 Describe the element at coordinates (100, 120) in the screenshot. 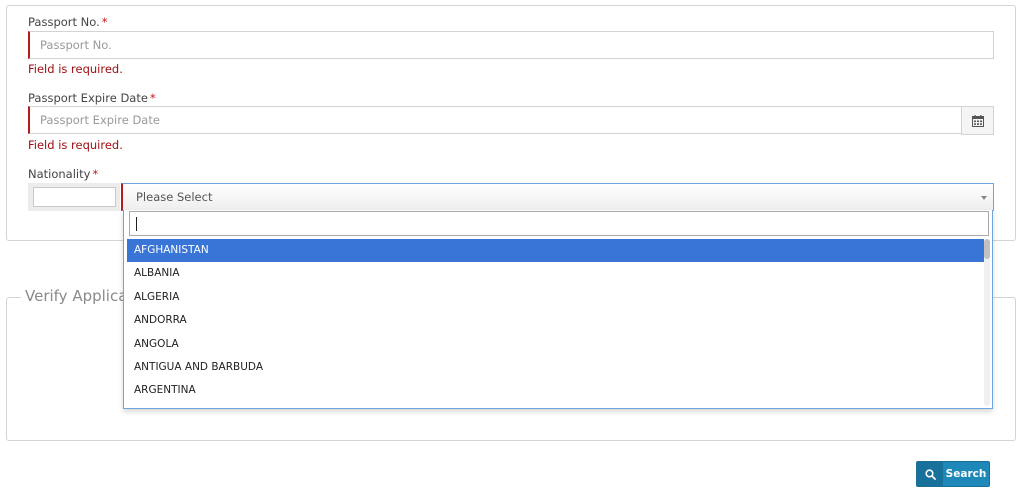

I see `passport-expire-date-placeholder: Passport Expire Date` at that location.